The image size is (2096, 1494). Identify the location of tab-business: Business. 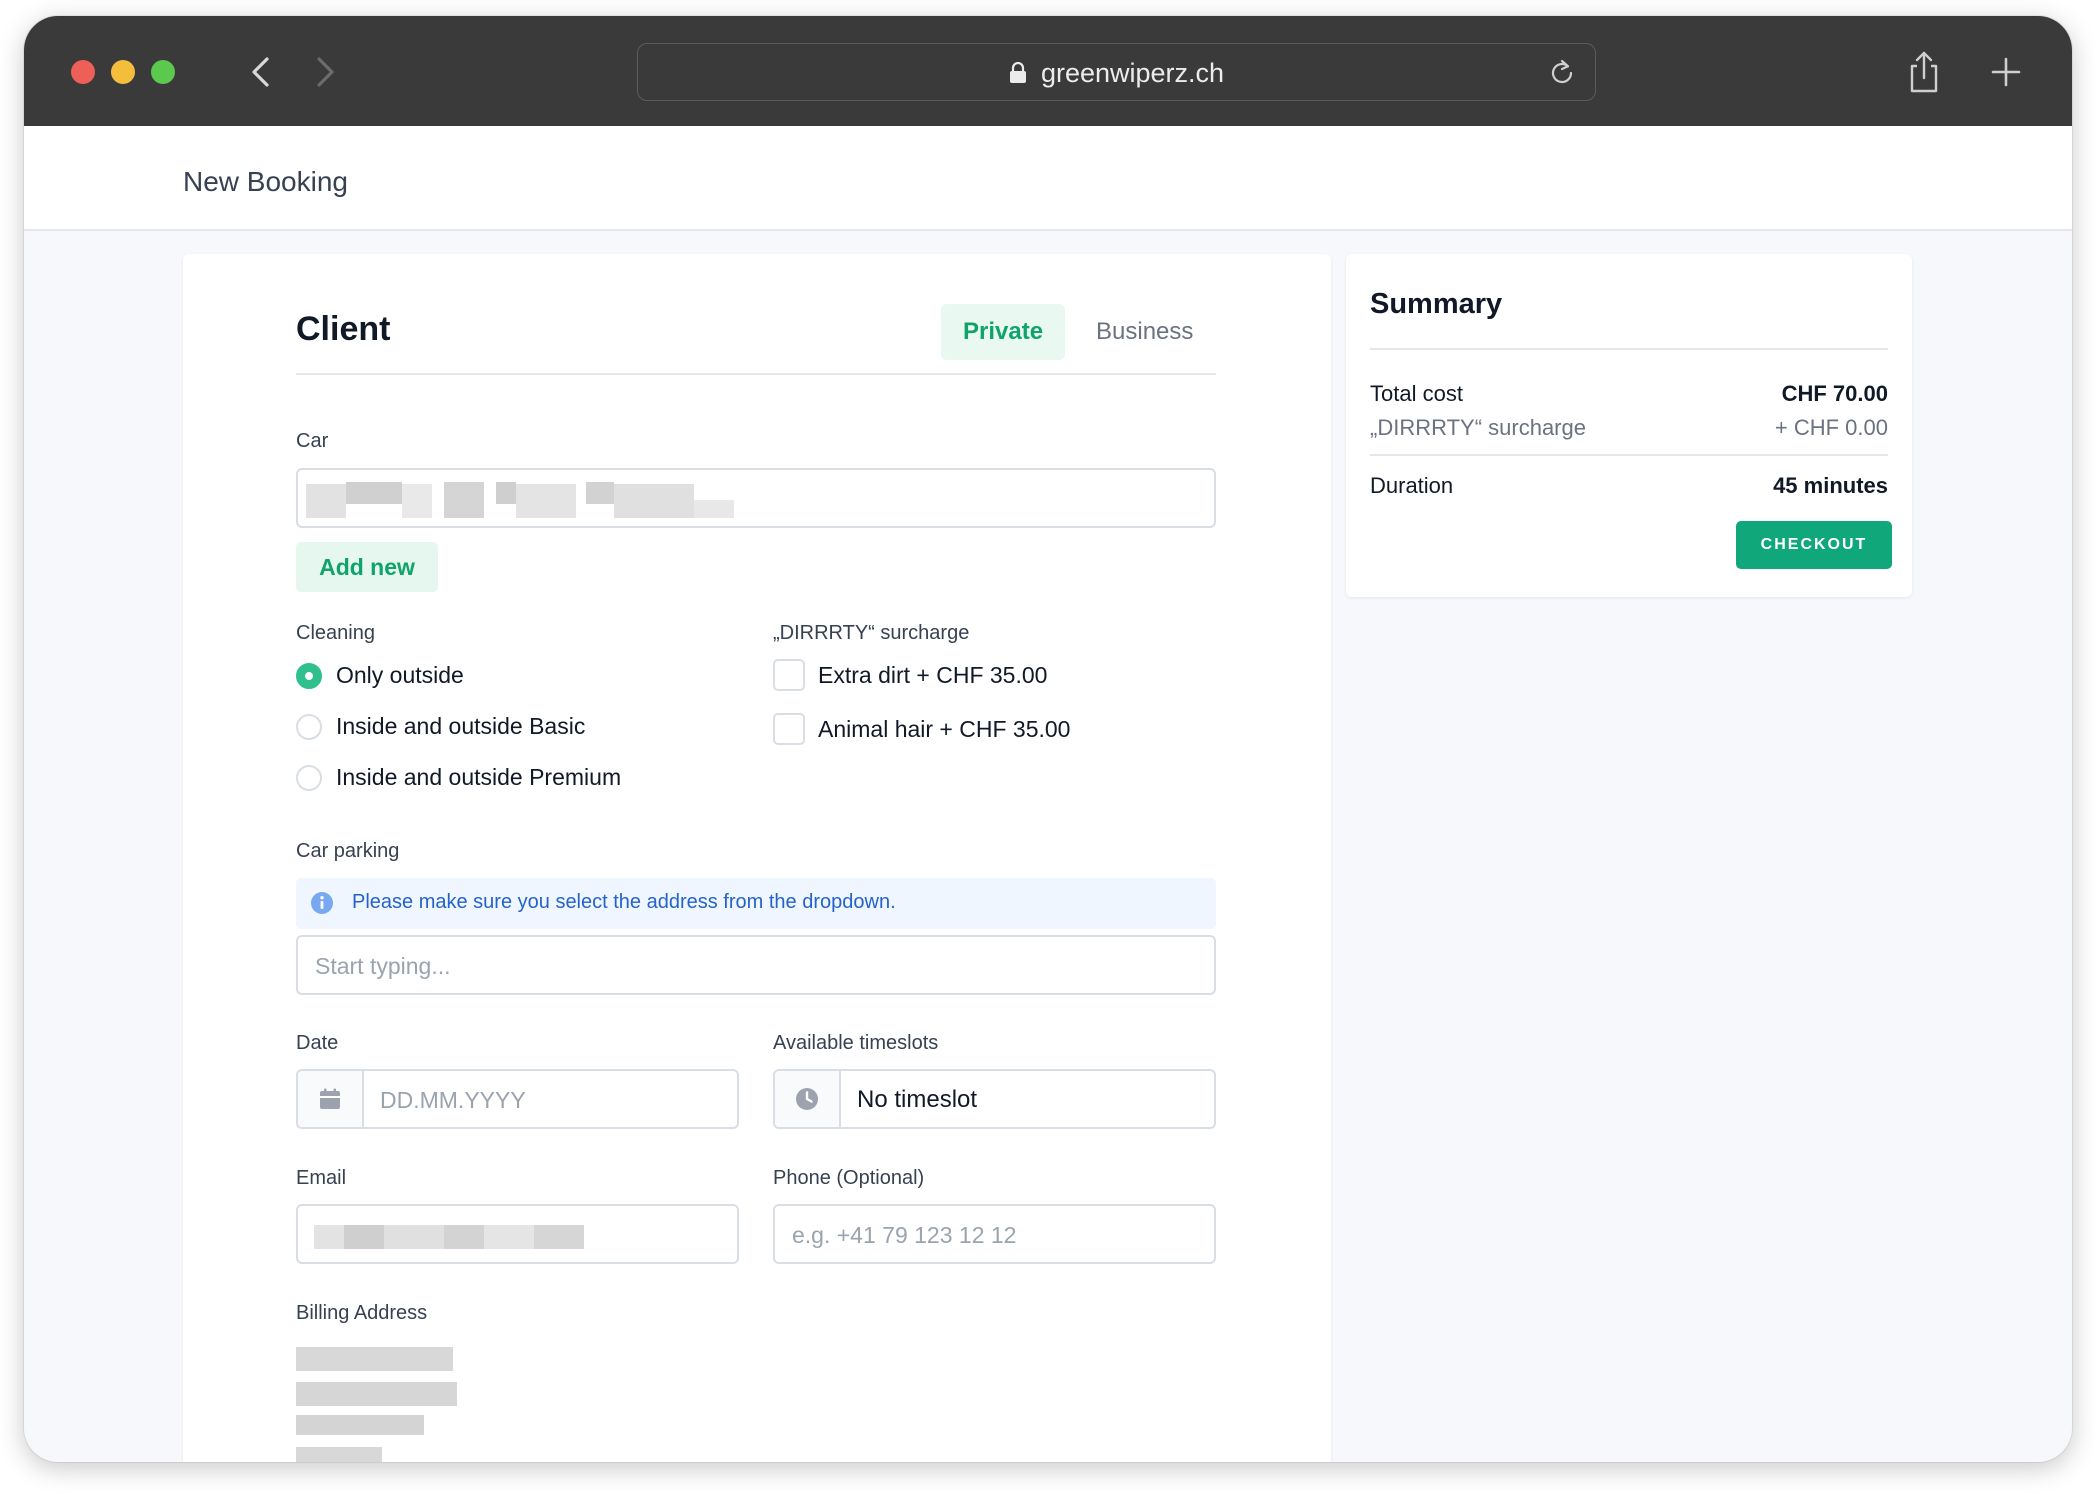
(1144, 332).